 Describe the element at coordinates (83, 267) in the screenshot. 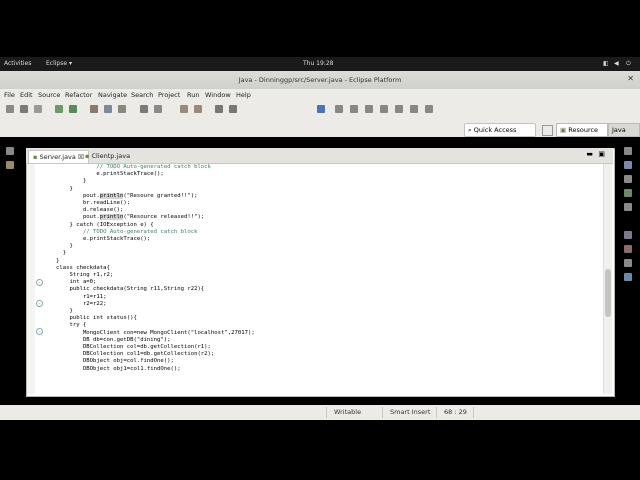

I see `code-line: class checkdata{` at that location.